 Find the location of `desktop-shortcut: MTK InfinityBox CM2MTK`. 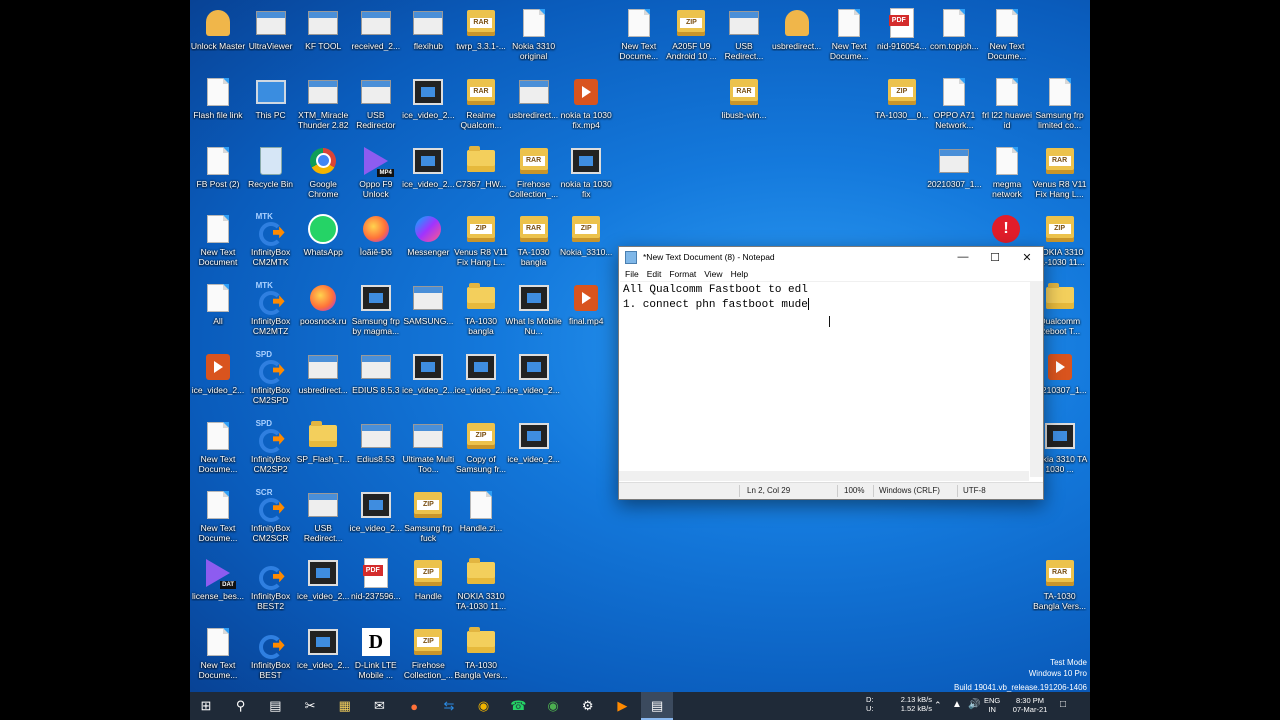

desktop-shortcut: MTK InfinityBox CM2MTK is located at coordinates (271, 244).